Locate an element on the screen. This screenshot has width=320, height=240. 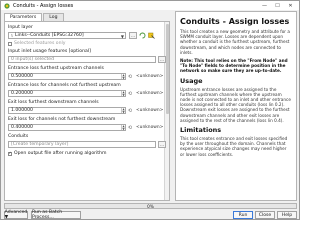
selected-features-only-checkbox: Selected features only is located at coordinates (37, 43).